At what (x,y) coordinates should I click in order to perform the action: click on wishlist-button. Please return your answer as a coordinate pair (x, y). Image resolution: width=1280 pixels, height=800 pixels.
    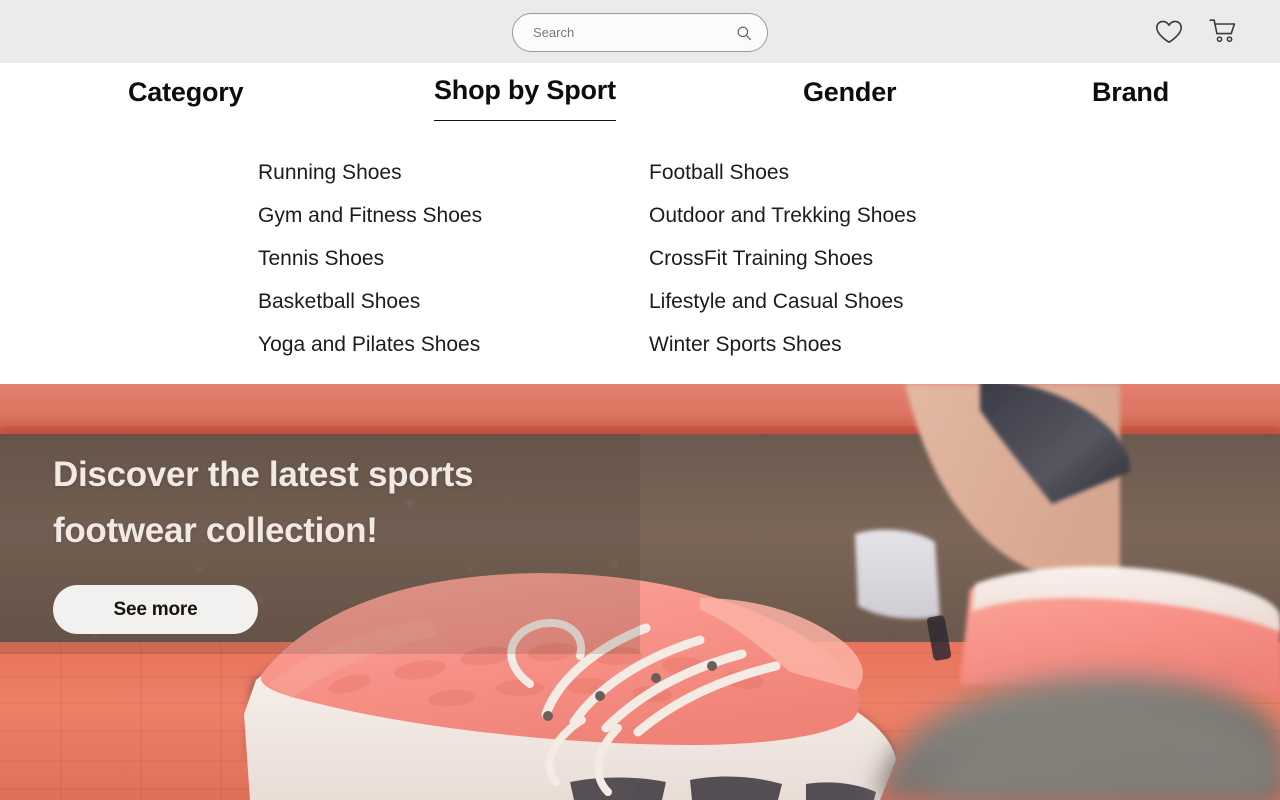
    Looking at the image, I should click on (1169, 32).